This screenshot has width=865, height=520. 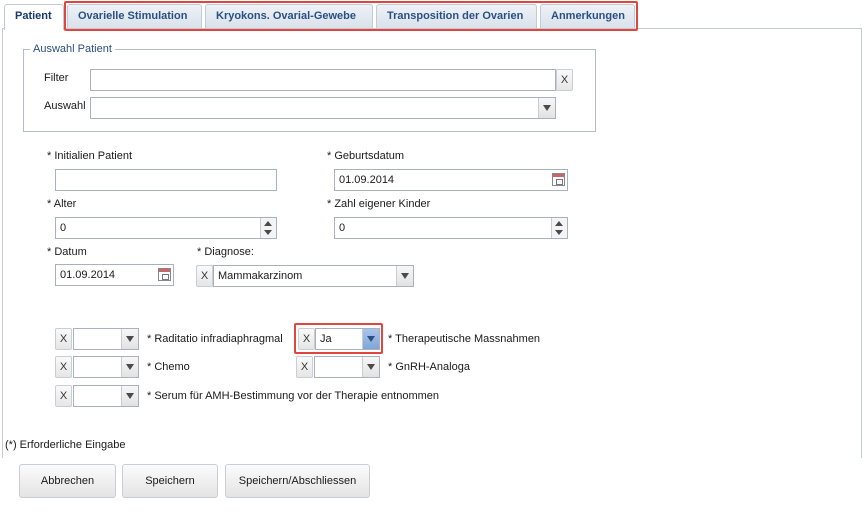 What do you see at coordinates (72, 49) in the screenshot?
I see `patient-selection-legend: Auswahl Patient` at bounding box center [72, 49].